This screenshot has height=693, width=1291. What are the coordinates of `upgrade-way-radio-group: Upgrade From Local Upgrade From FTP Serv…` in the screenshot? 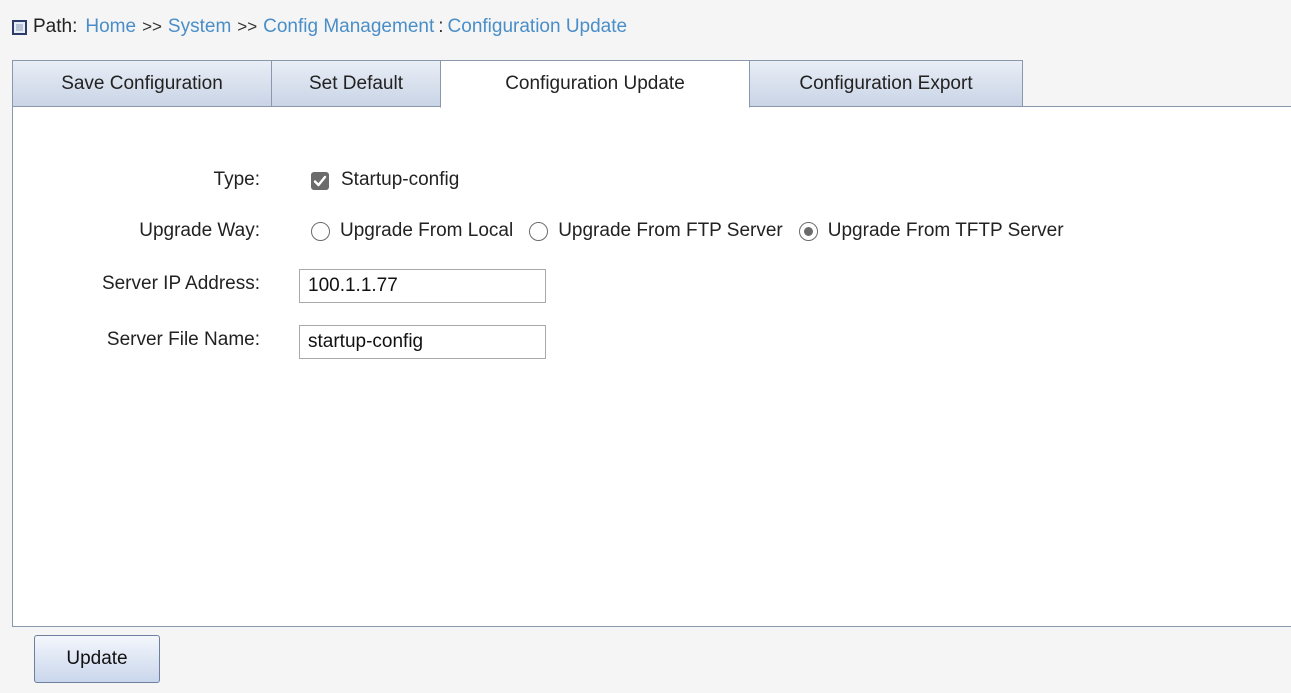 It's located at (695, 231).